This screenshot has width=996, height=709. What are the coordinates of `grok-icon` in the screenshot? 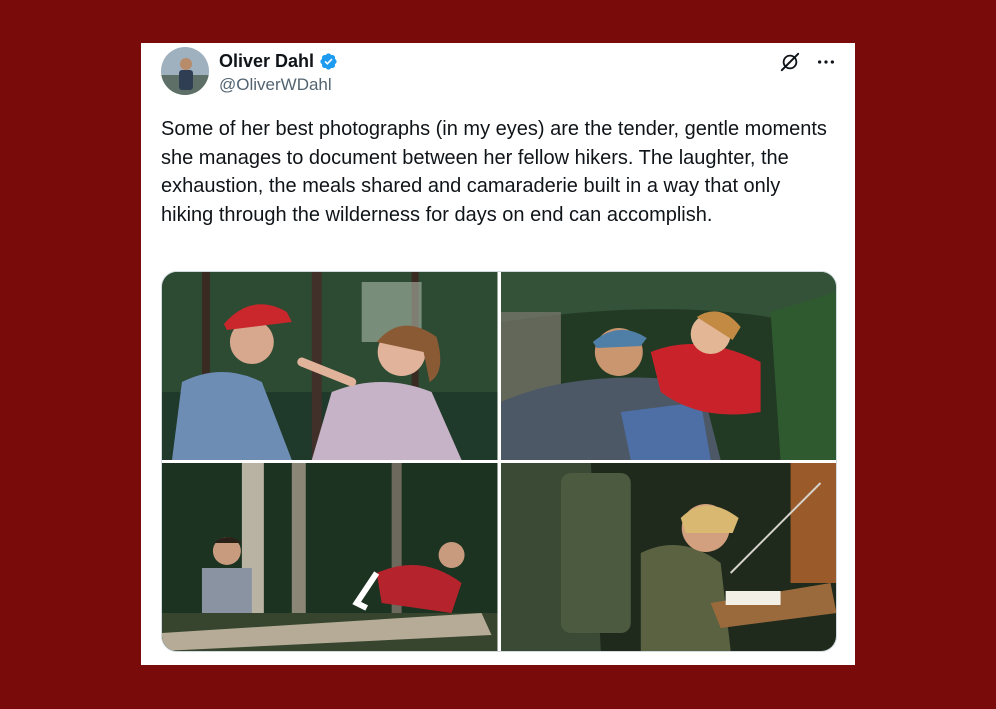 It's located at (790, 62).